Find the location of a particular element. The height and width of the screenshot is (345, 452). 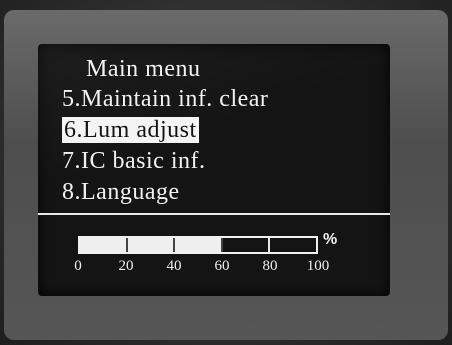

menu-item-language: 8.Language is located at coordinates (121, 192).